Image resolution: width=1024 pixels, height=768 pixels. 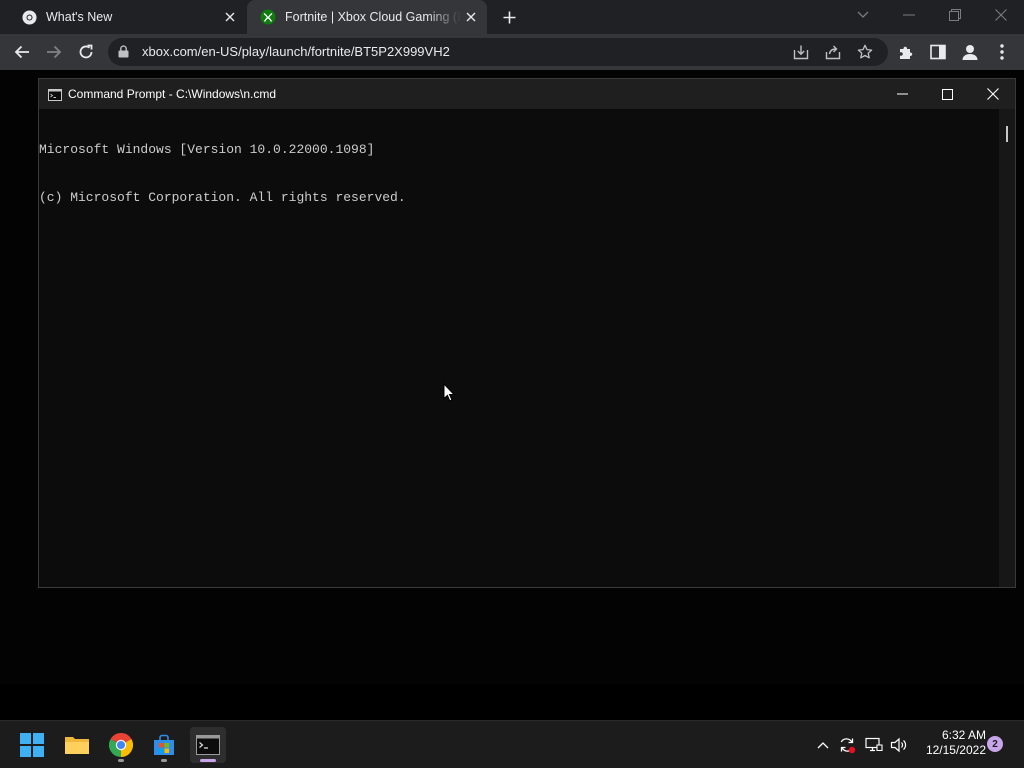 What do you see at coordinates (449, 394) in the screenshot?
I see `mouse-cursor-icon` at bounding box center [449, 394].